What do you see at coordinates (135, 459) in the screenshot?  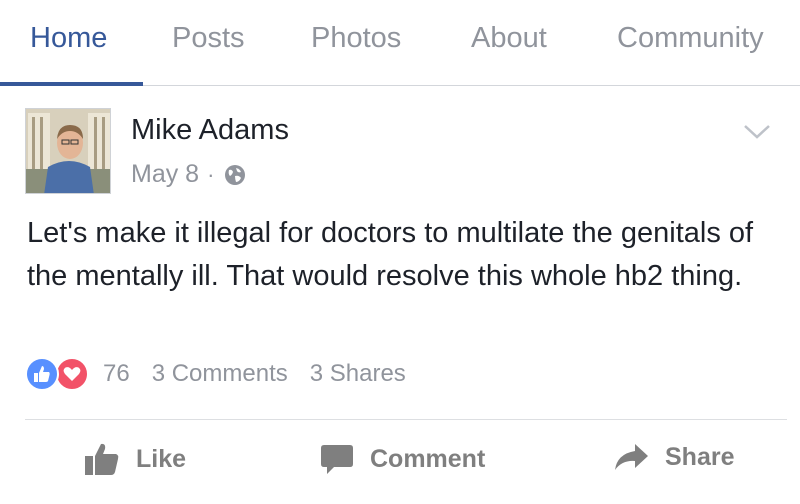 I see `like-button: Like` at bounding box center [135, 459].